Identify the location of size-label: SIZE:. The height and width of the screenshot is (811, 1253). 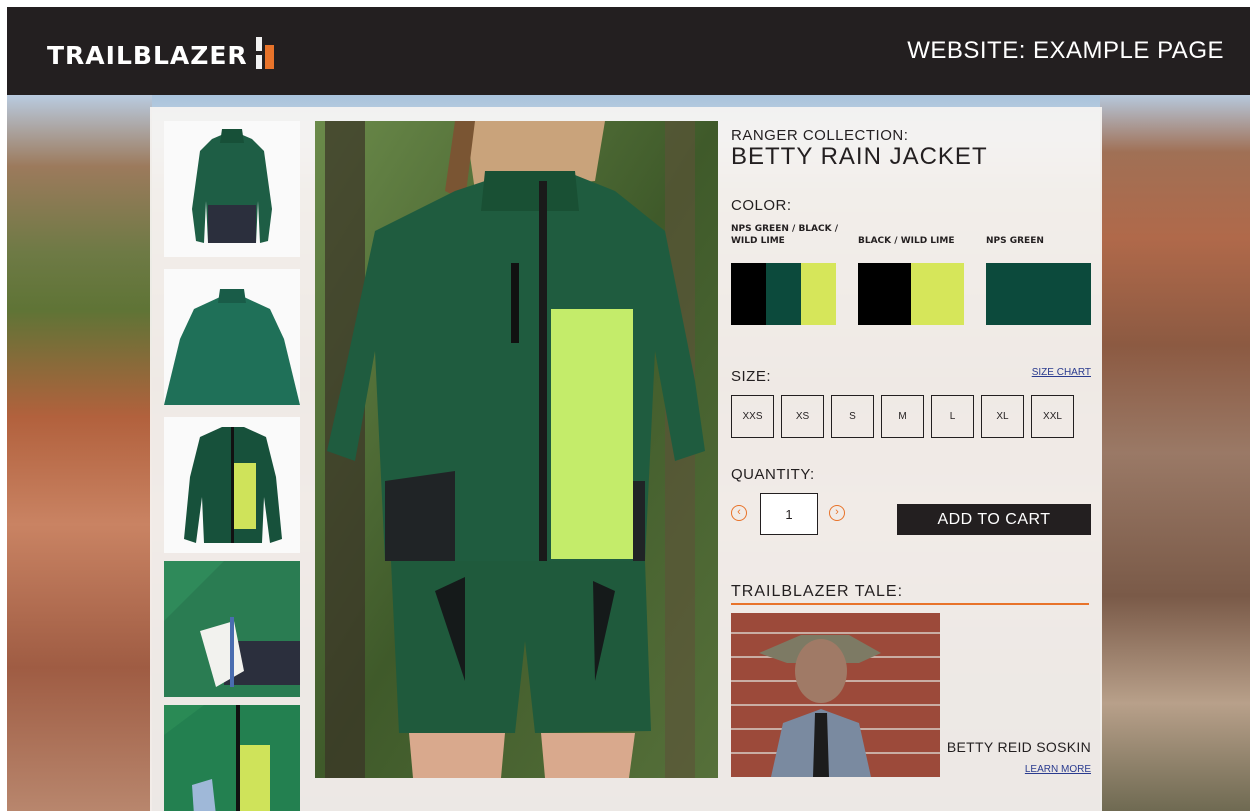
(751, 376).